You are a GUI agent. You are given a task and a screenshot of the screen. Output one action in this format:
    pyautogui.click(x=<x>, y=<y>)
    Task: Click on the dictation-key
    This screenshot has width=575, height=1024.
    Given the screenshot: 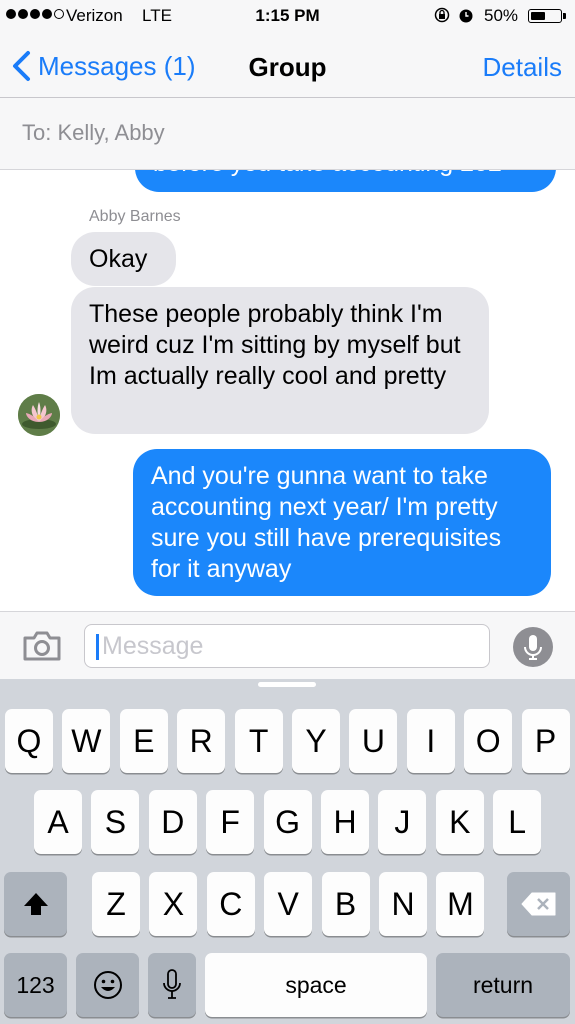 What is the action you would take?
    pyautogui.click(x=172, y=985)
    